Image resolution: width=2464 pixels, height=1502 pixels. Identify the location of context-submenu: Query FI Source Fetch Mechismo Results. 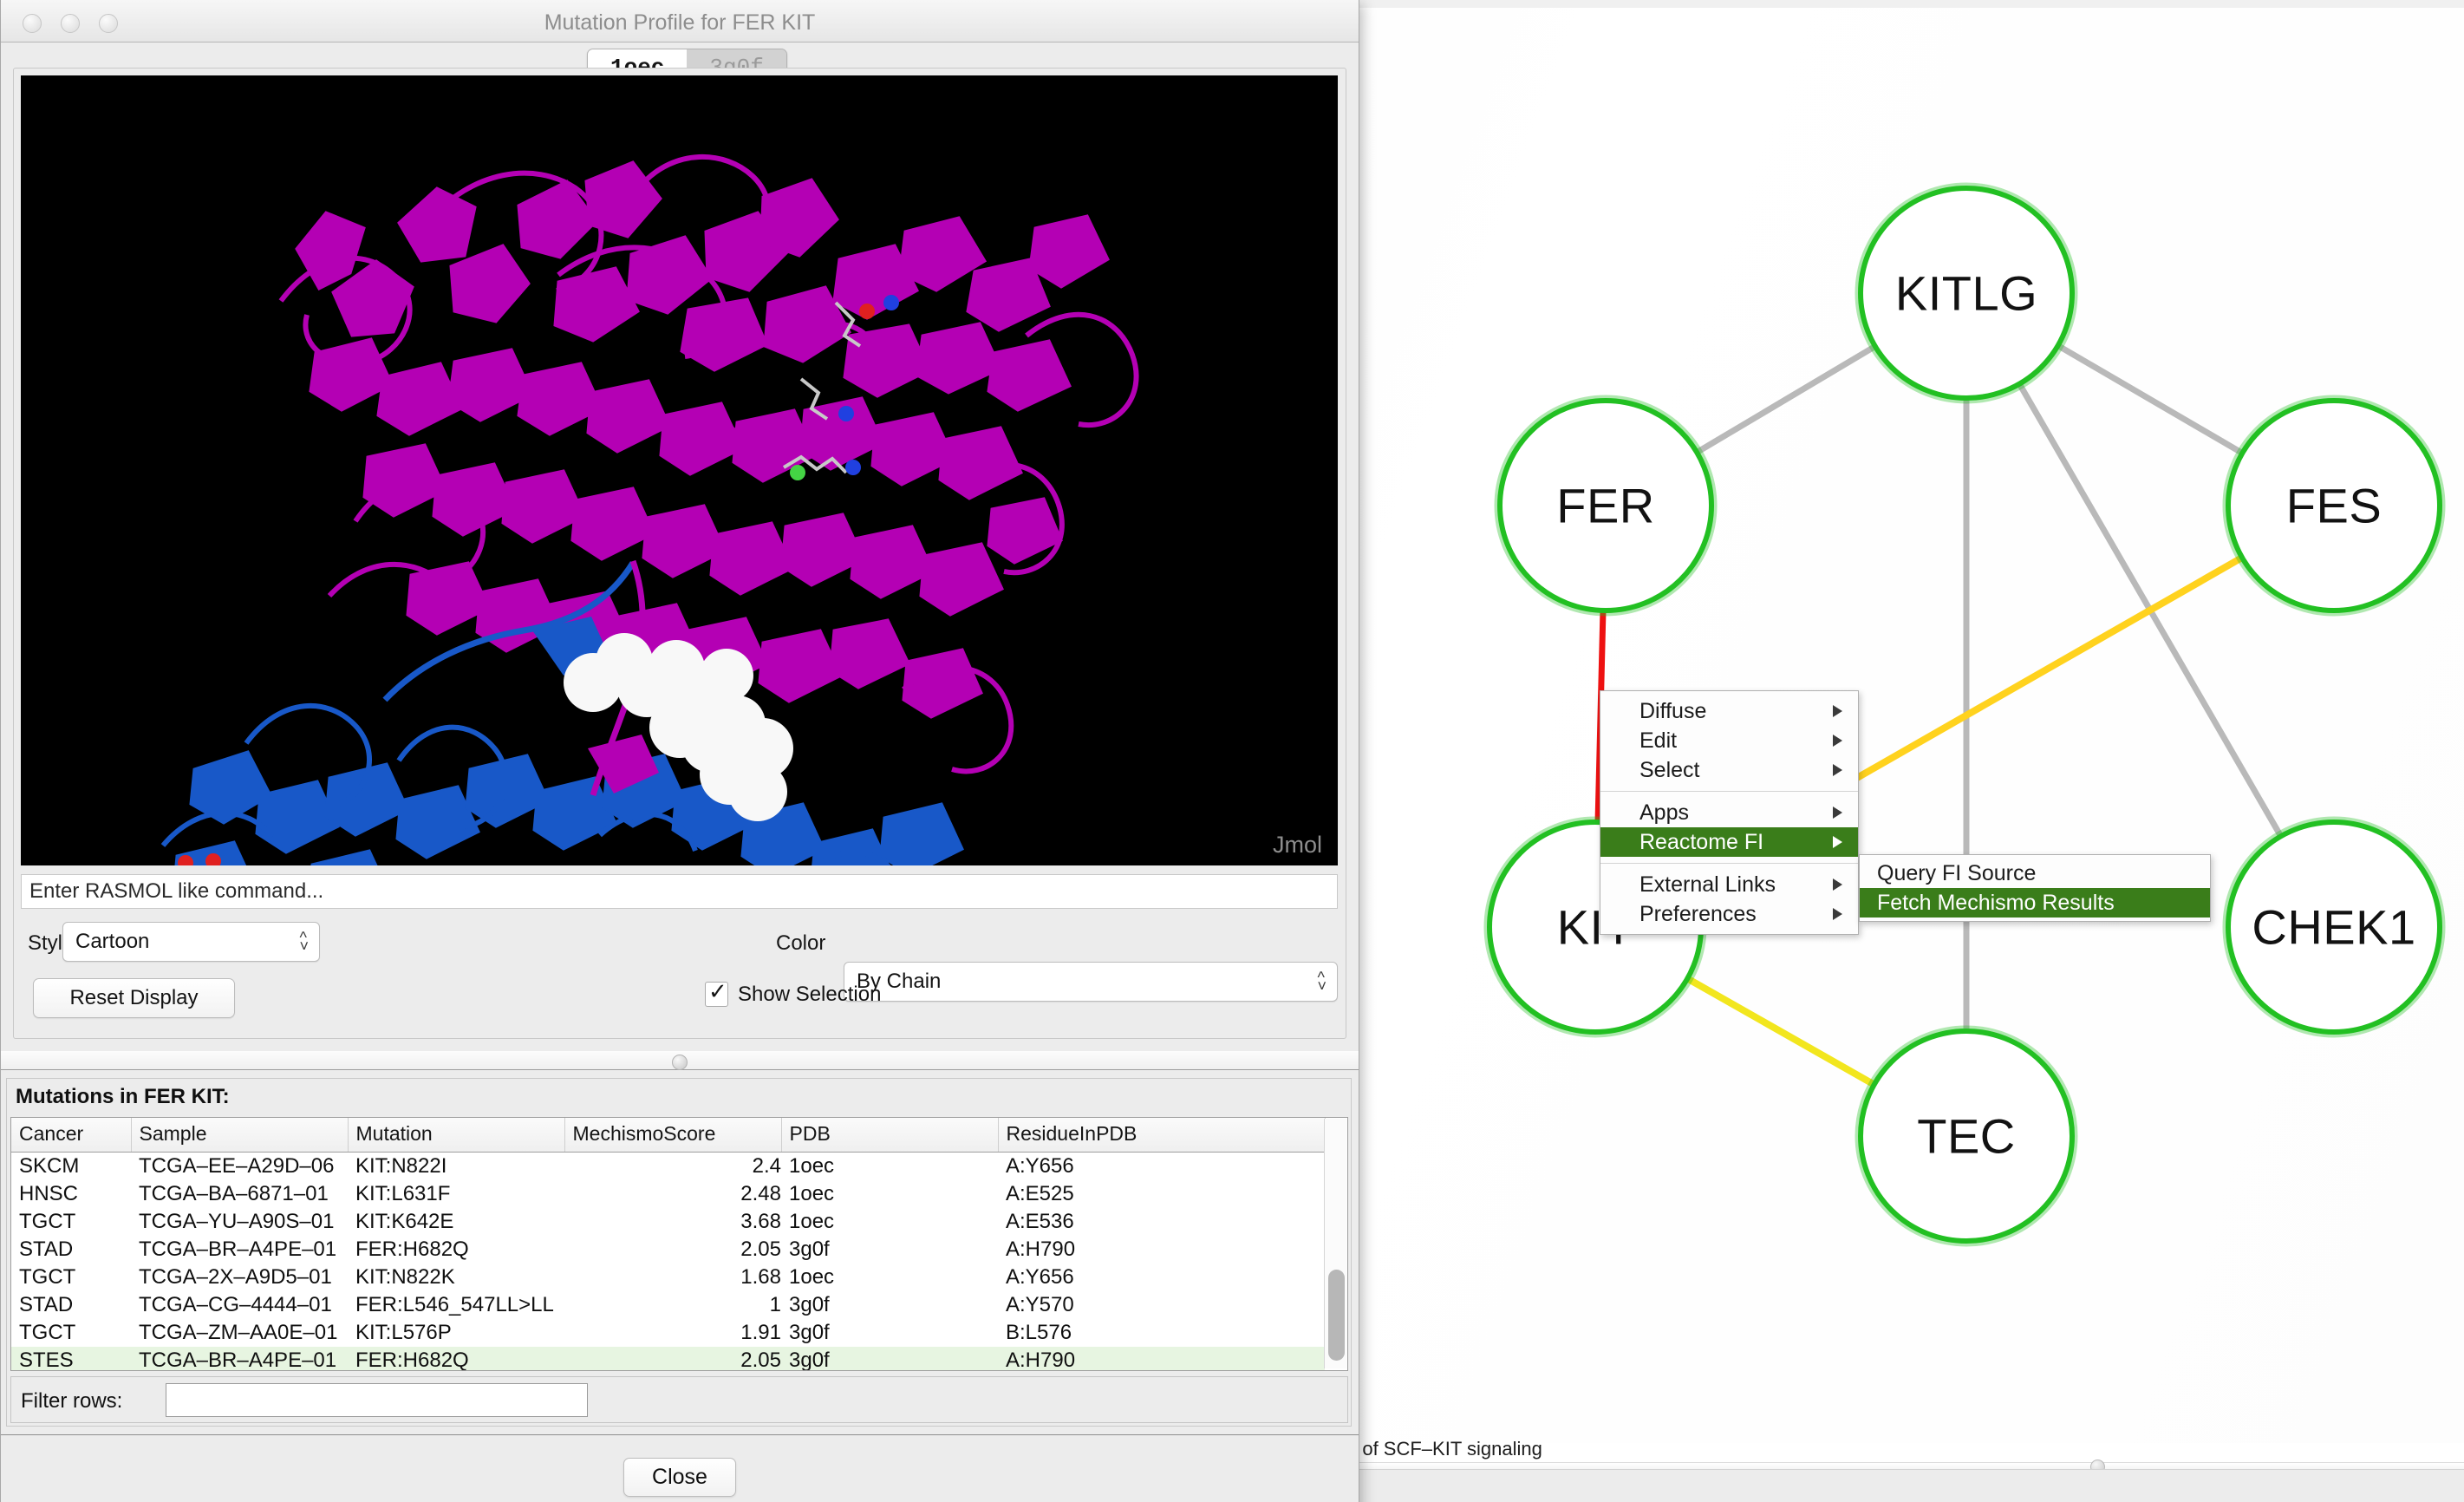
(2035, 888).